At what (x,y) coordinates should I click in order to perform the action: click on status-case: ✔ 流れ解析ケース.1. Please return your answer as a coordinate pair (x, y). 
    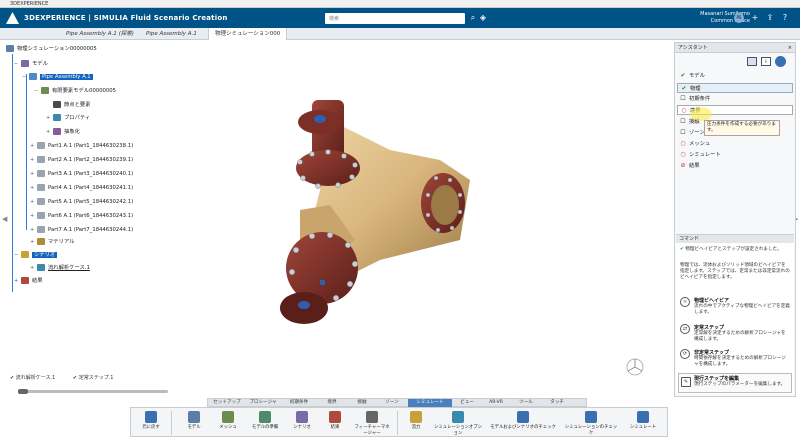
    Looking at the image, I should click on (36, 378).